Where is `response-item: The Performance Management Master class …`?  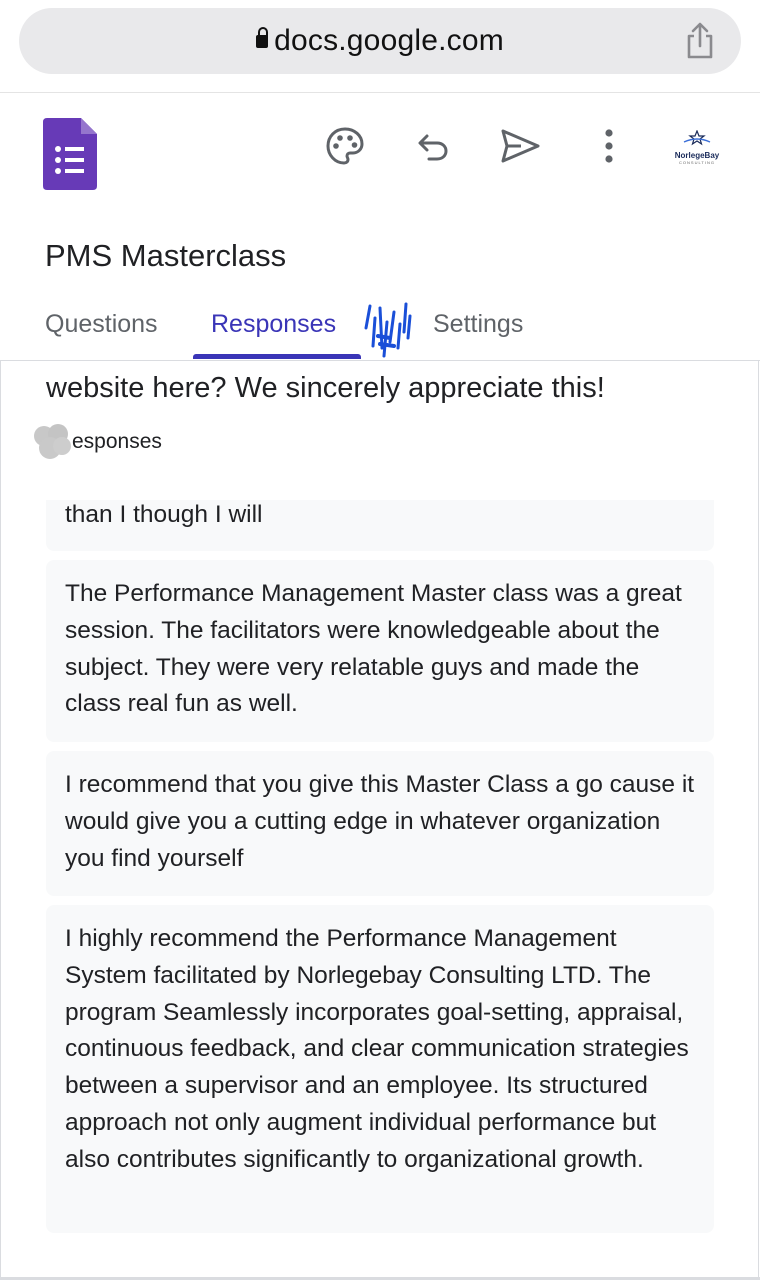 response-item: The Performance Management Master class … is located at coordinates (380, 651).